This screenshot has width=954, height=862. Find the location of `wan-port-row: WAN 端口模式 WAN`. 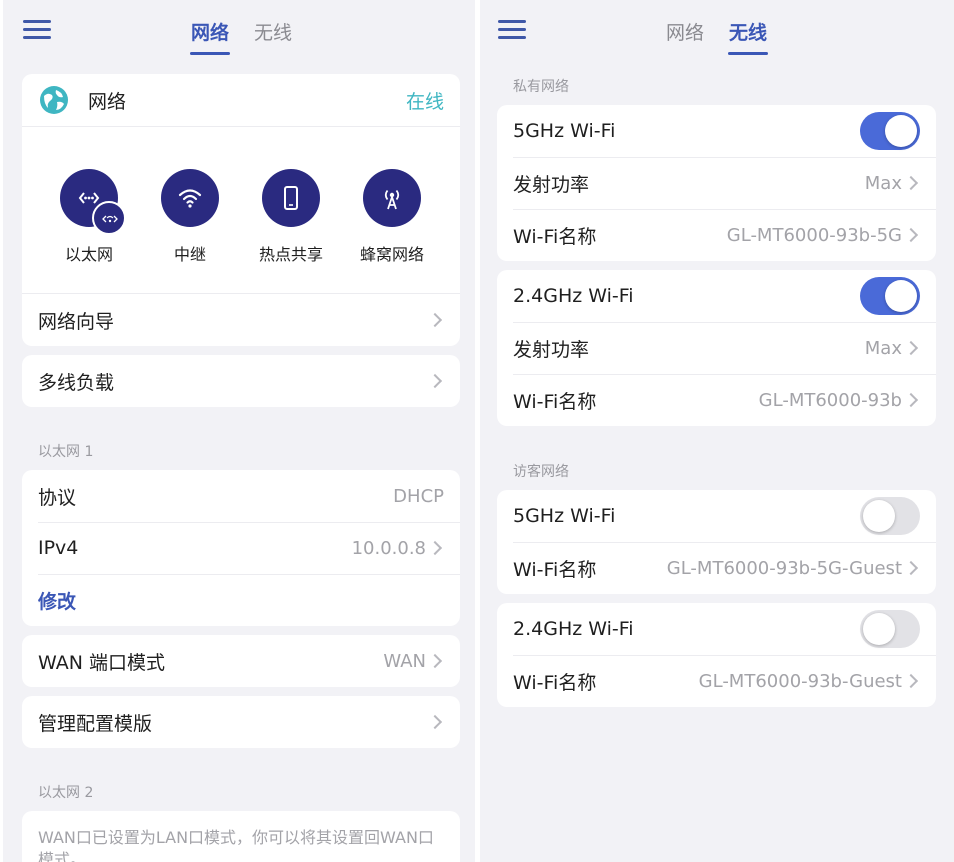

wan-port-row: WAN 端口模式 WAN is located at coordinates (241, 661).